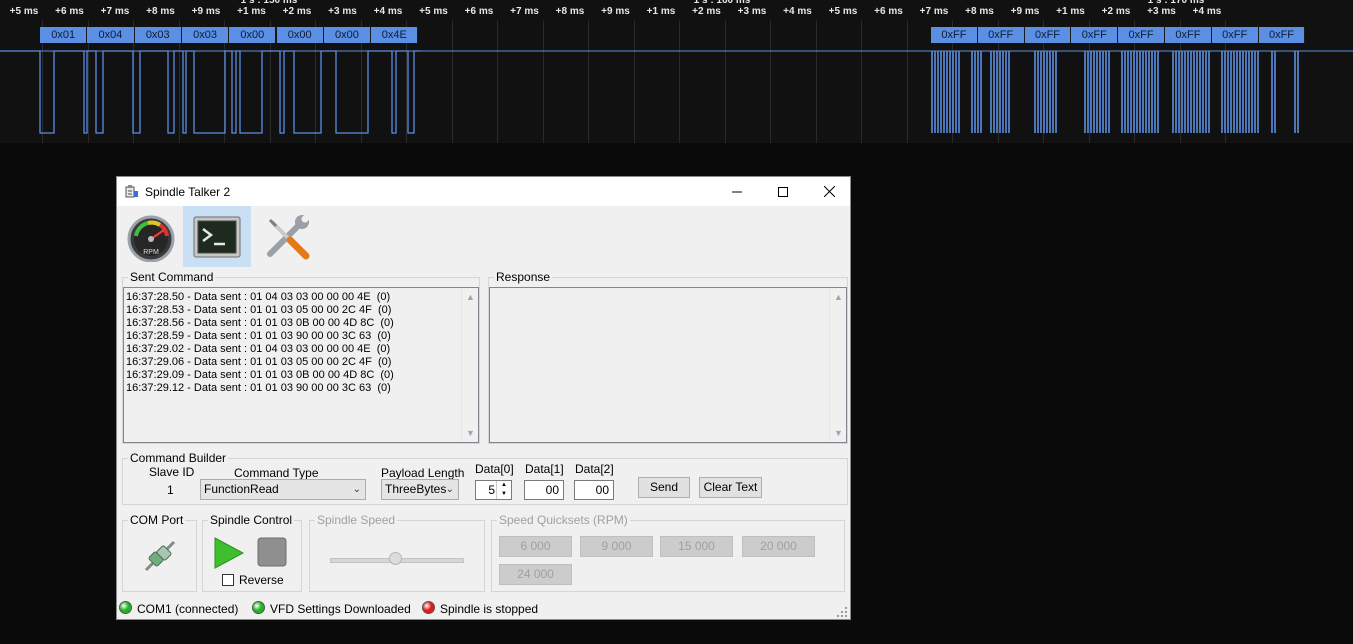  What do you see at coordinates (797, 11) in the screenshot?
I see `time-tick-label: +4 ms` at bounding box center [797, 11].